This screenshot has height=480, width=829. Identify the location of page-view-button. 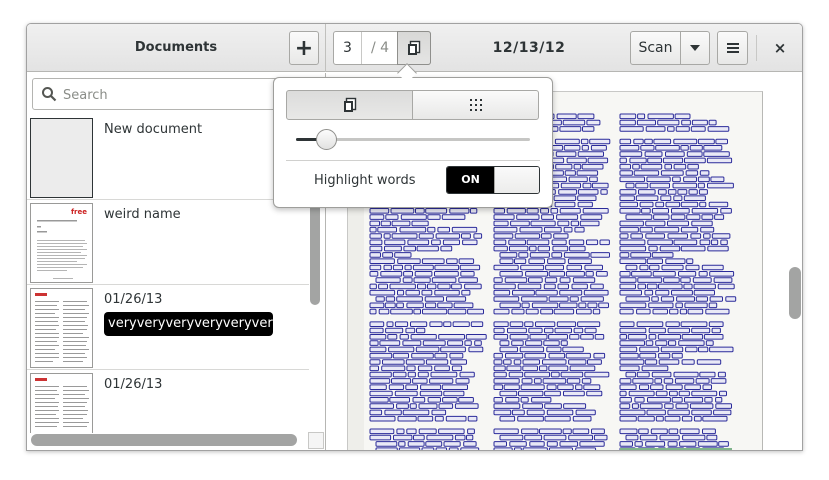
(414, 48).